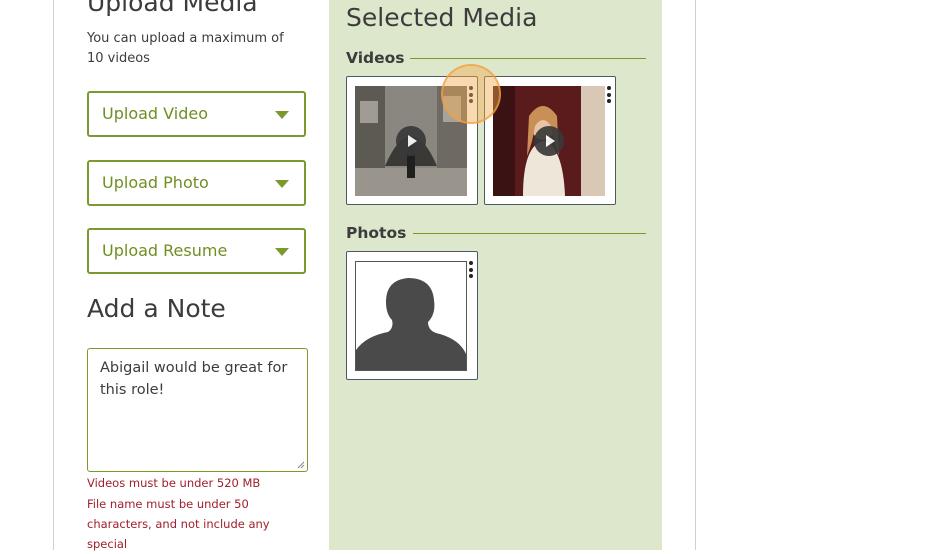  Describe the element at coordinates (156, 308) in the screenshot. I see `add-note-title: Add a Note` at that location.